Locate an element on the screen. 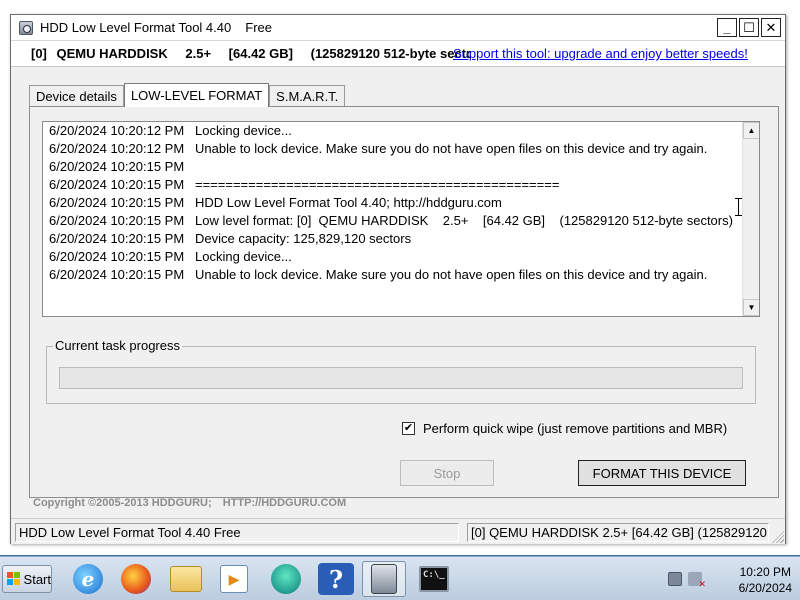  device-model: QEMU HARDDISK is located at coordinates (112, 53).